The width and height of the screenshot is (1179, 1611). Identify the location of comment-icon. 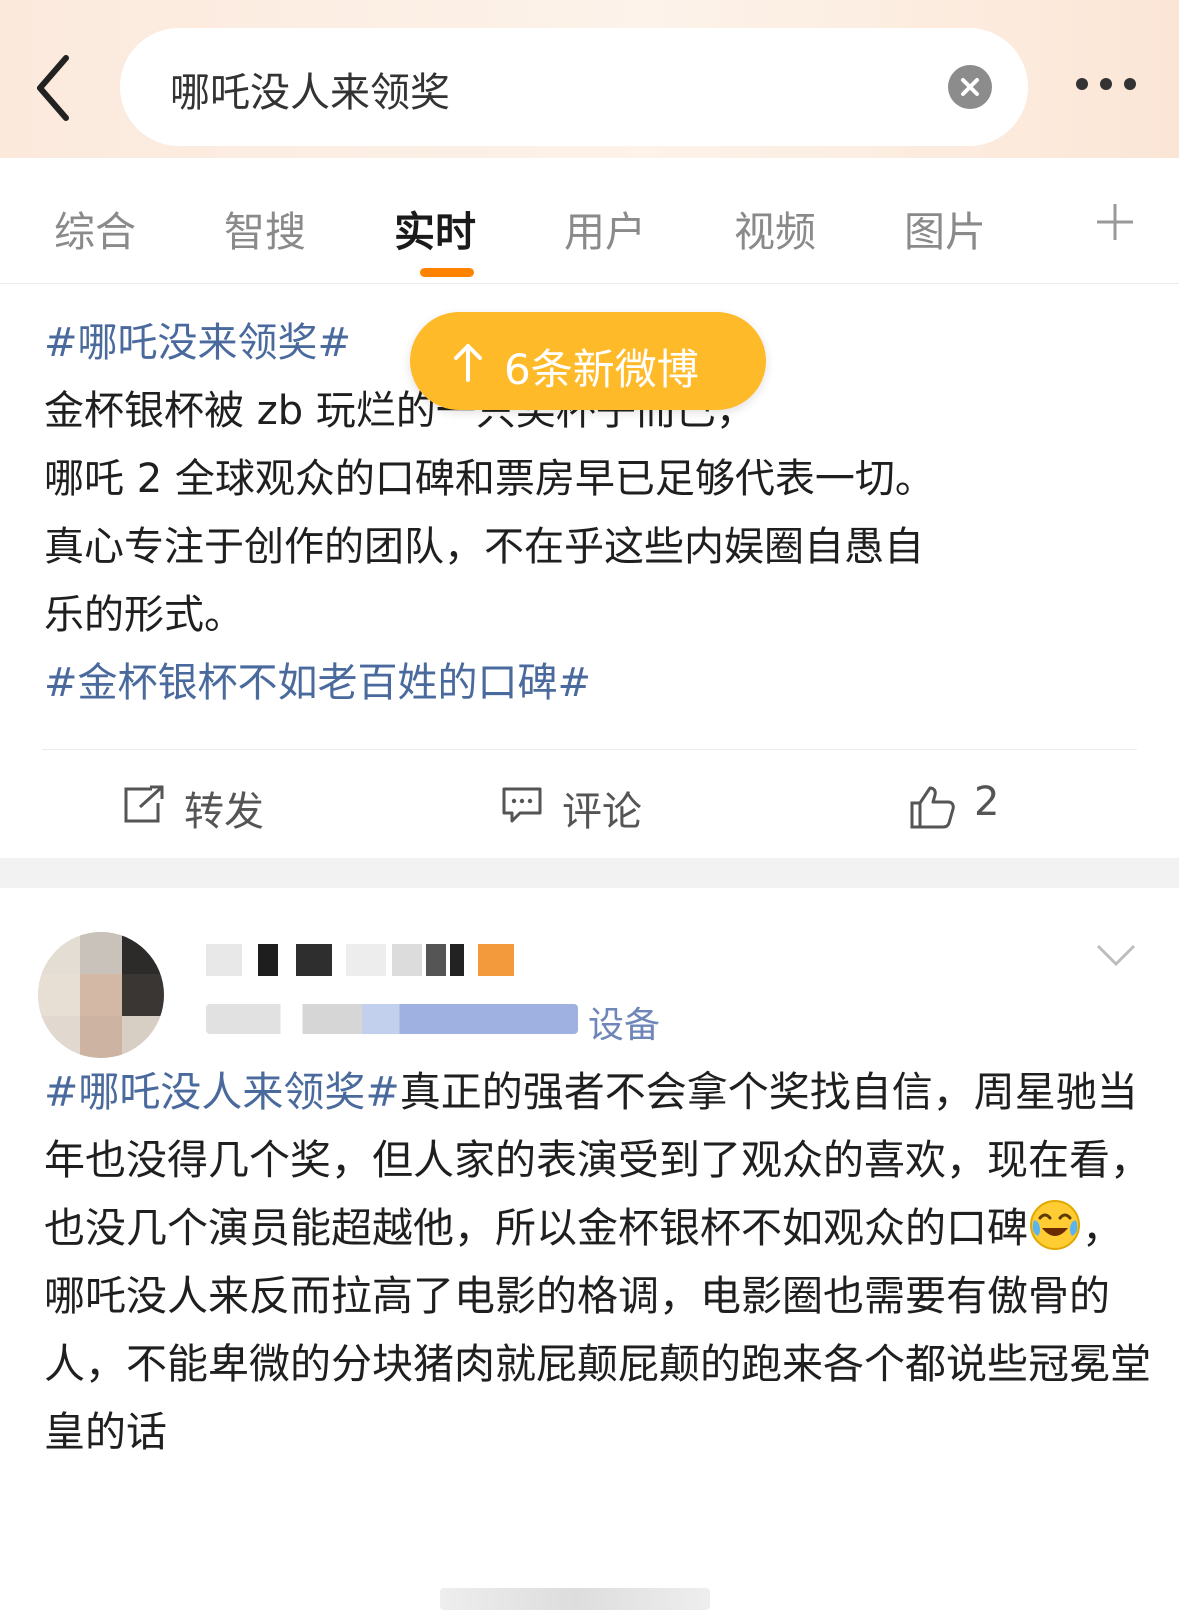
(522, 805).